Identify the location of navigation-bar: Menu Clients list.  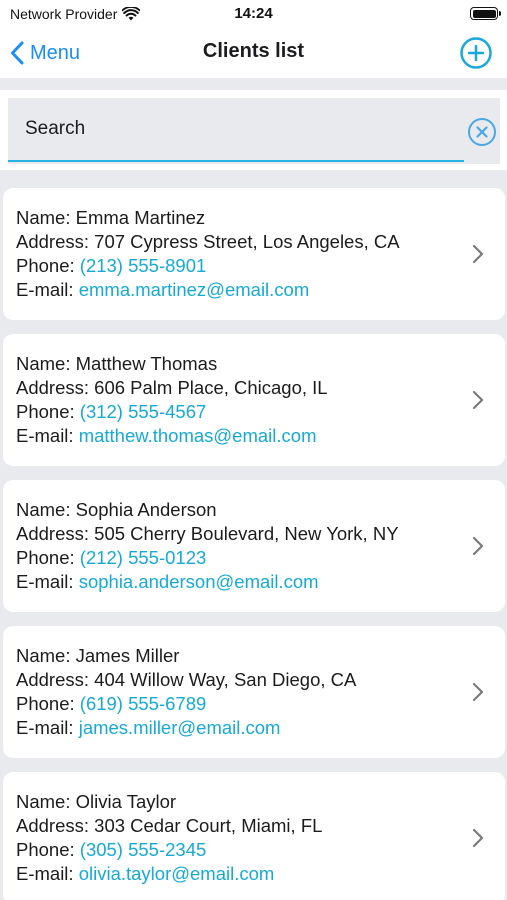
(253, 53).